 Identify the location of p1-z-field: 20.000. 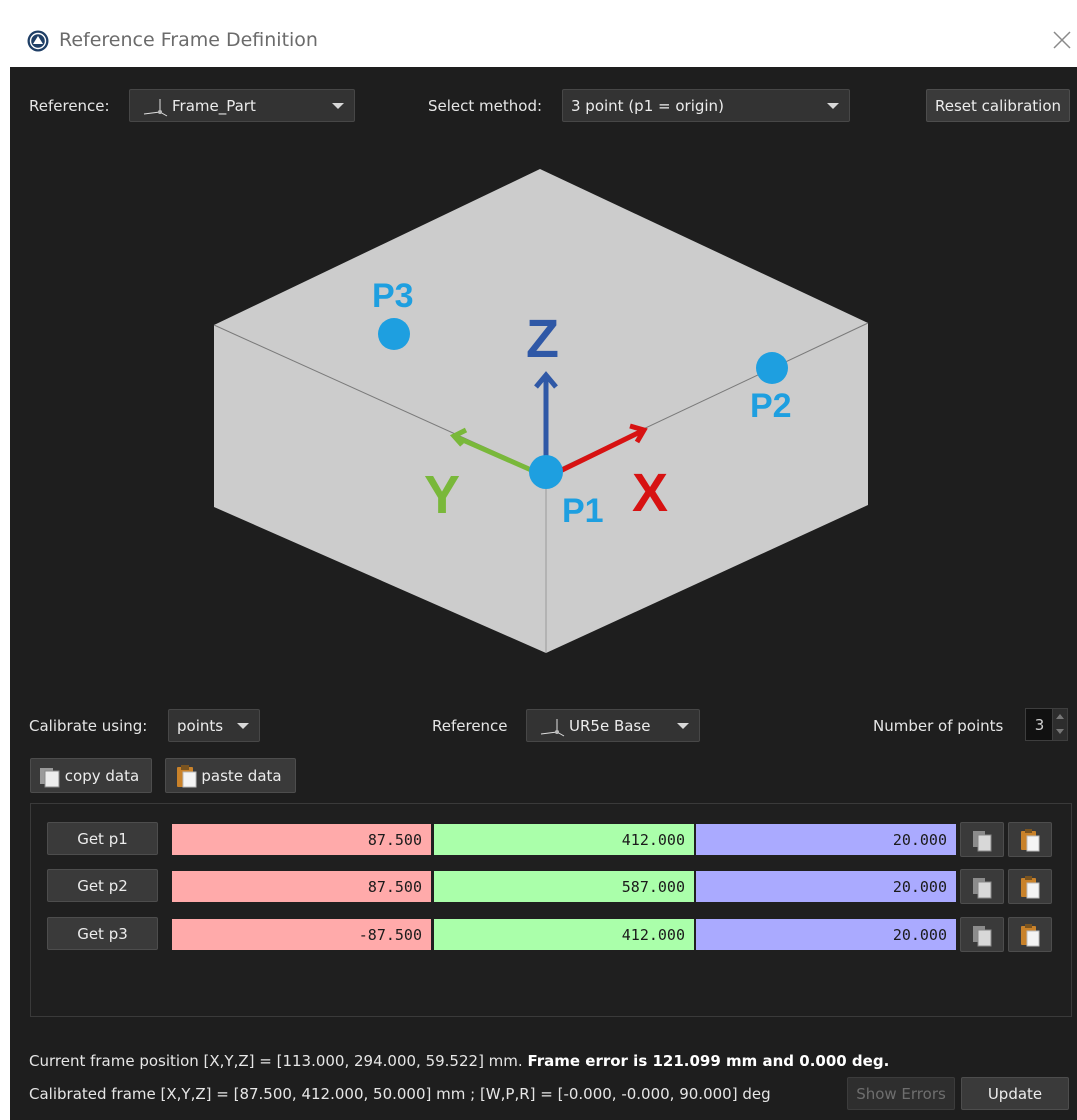
(826, 839).